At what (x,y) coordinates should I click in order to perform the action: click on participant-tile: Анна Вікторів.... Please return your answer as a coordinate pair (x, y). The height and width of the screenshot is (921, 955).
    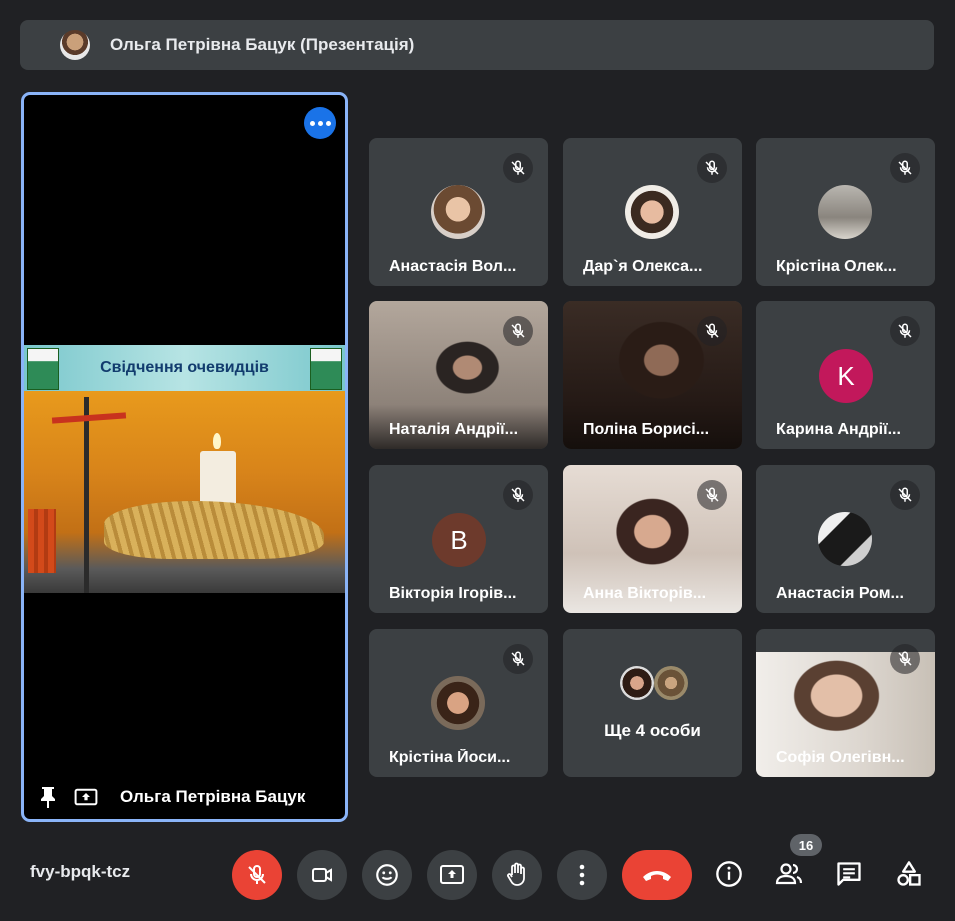
    Looking at the image, I should click on (652, 539).